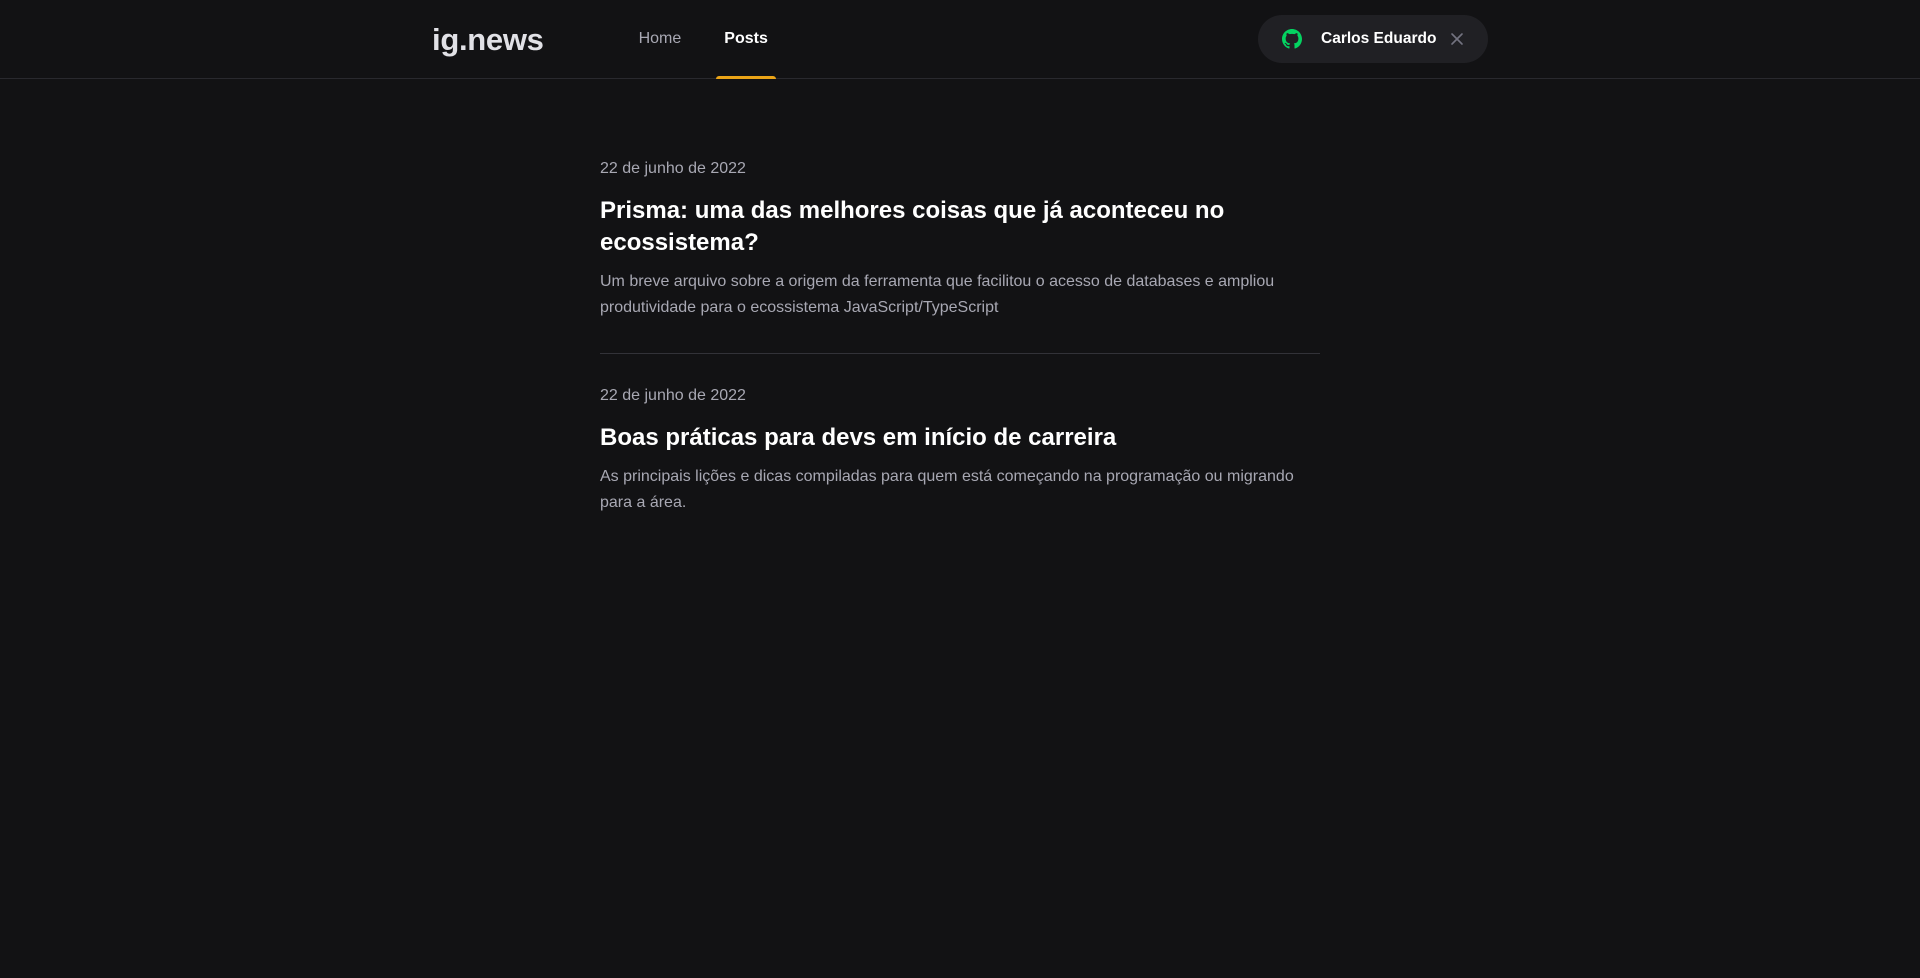 The height and width of the screenshot is (978, 1920). What do you see at coordinates (1457, 39) in the screenshot?
I see `close-icon` at bounding box center [1457, 39].